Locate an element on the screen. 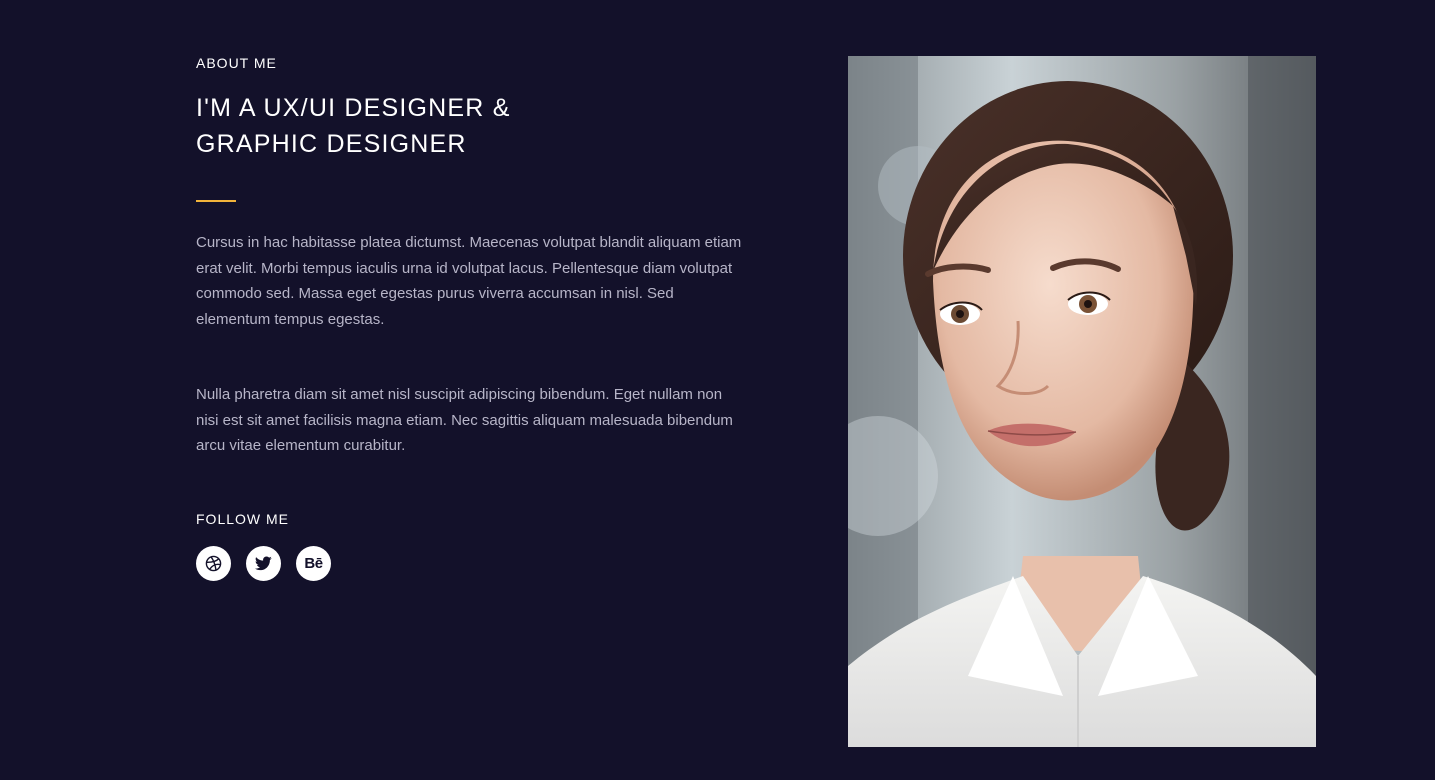  social-links: Bē is located at coordinates (471, 563).